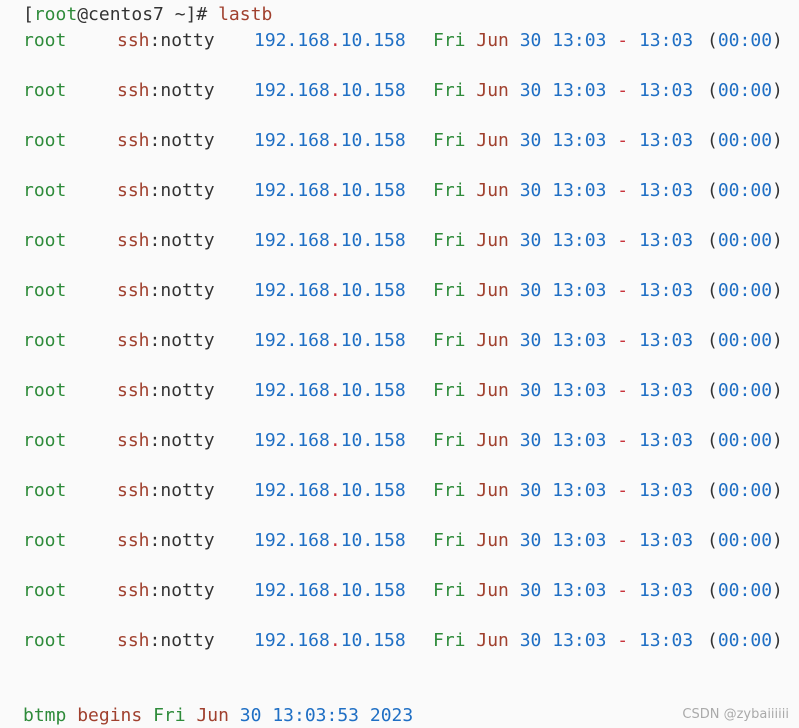 This screenshot has height=728, width=799. Describe the element at coordinates (250, 715) in the screenshot. I see `footer-date: 30` at that location.